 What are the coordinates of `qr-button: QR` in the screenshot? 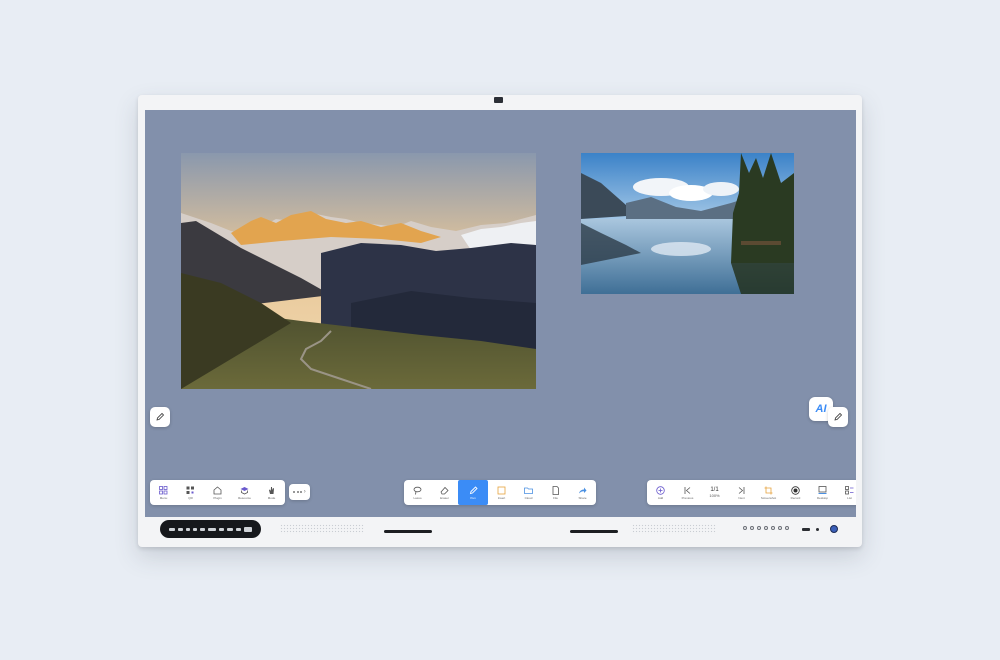 It's located at (190, 492).